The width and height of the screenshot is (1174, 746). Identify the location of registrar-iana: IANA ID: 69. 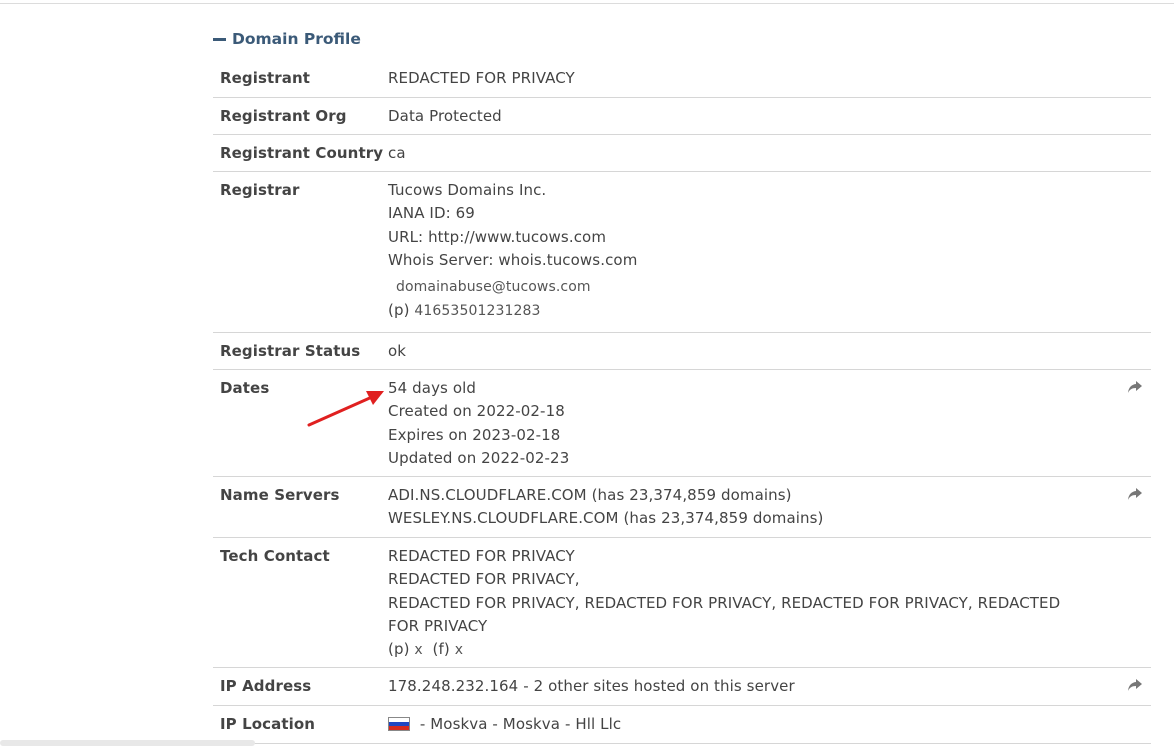
(431, 213).